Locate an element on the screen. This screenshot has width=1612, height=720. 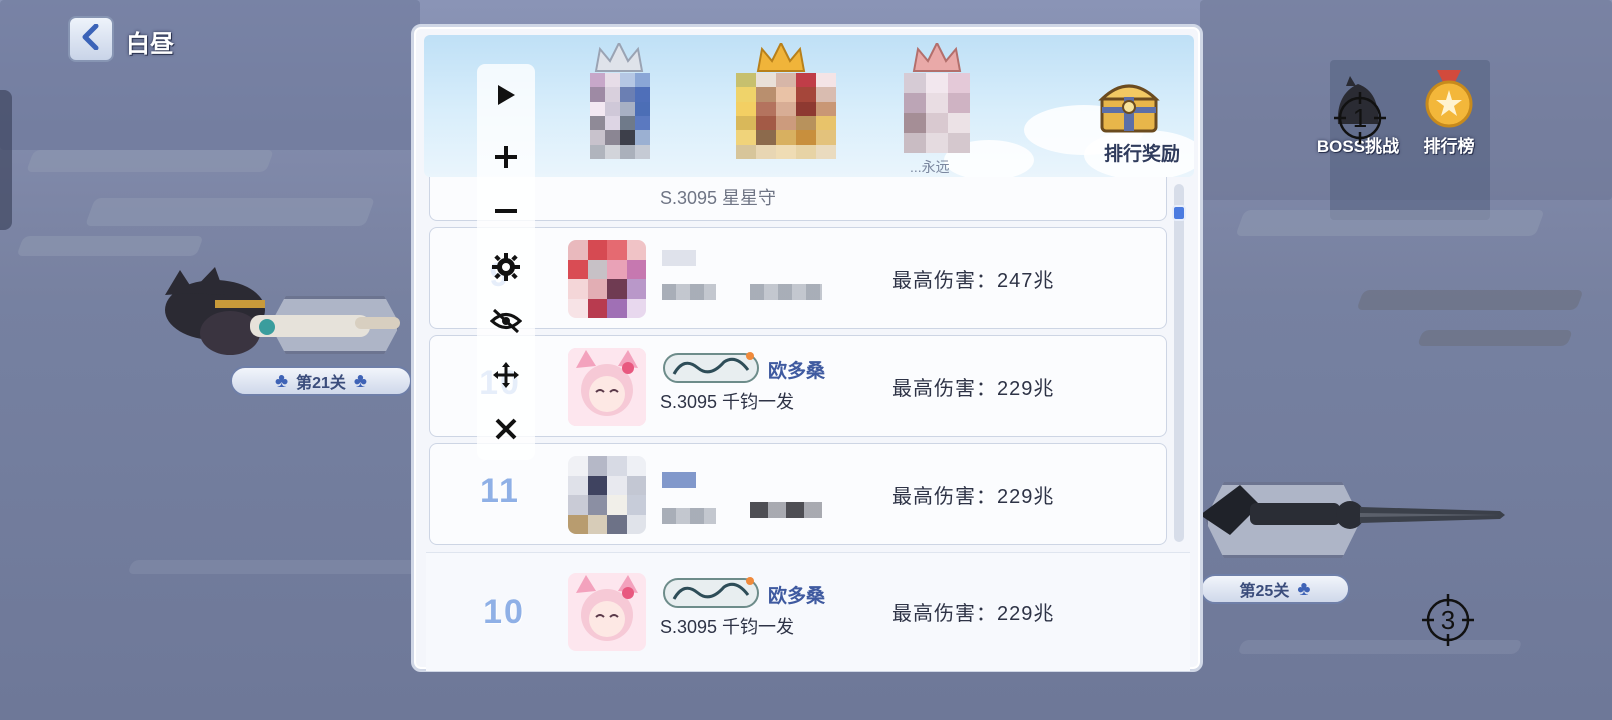
play-button is located at coordinates (506, 95).